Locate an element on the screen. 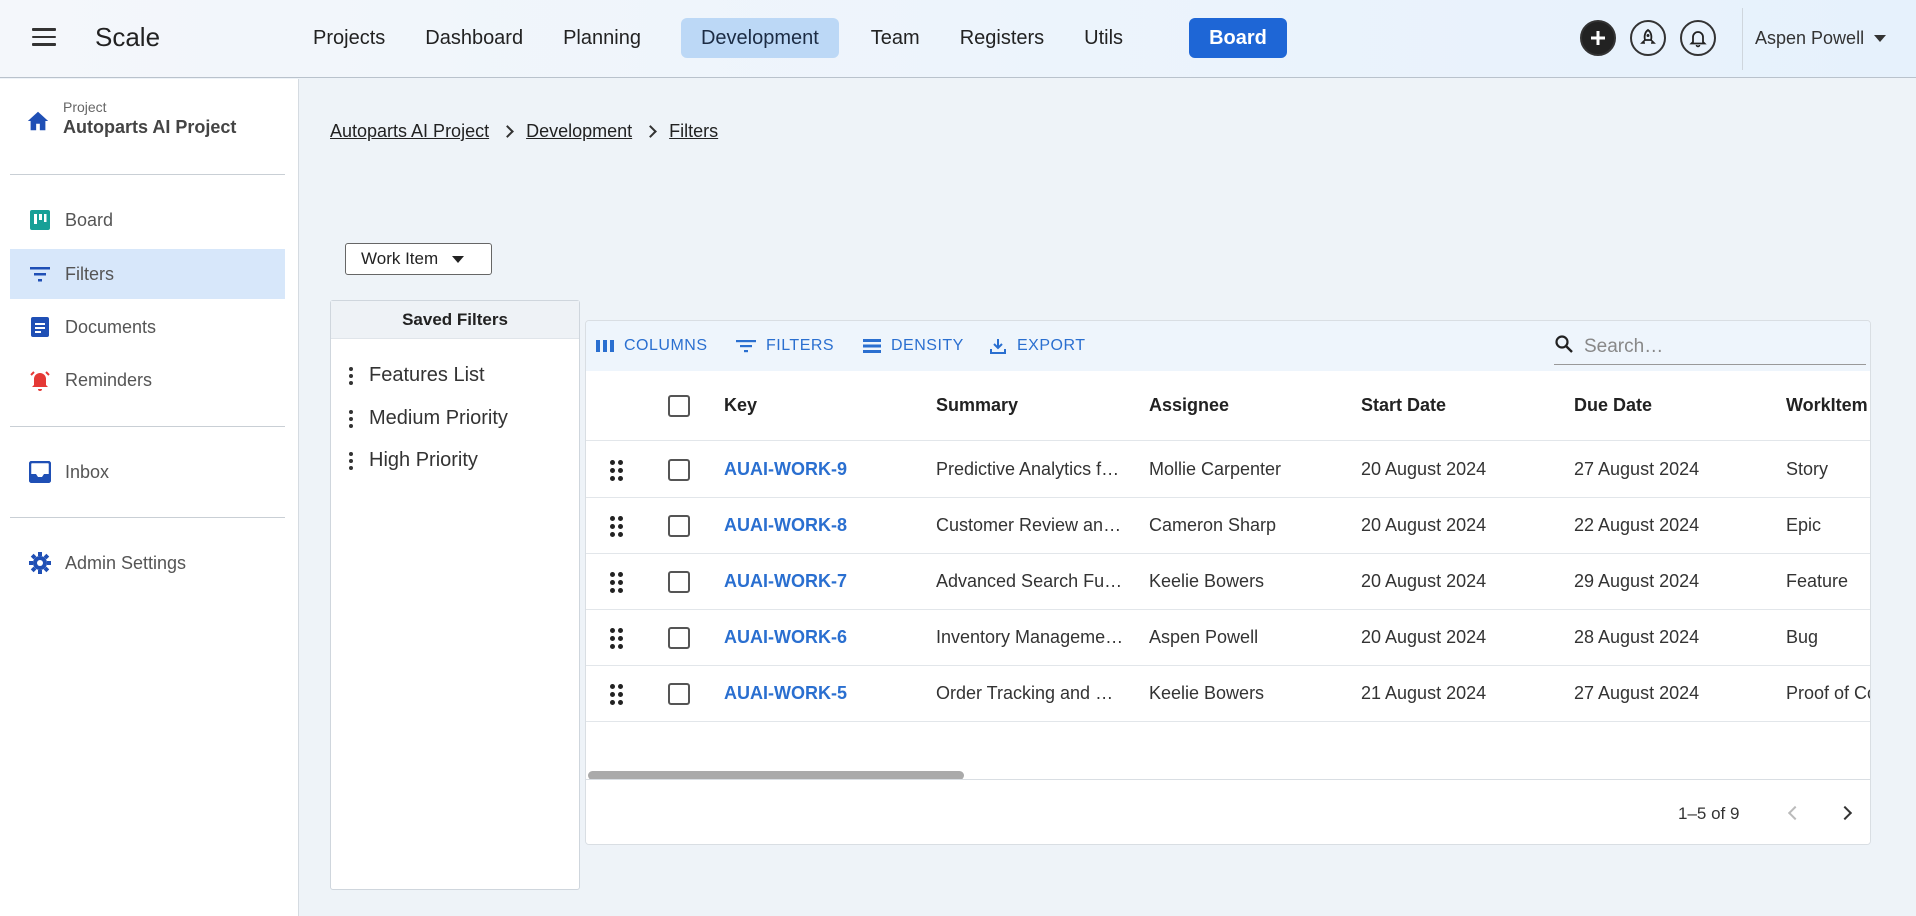  row-assignee: Mollie Carpenter is located at coordinates (1215, 469).